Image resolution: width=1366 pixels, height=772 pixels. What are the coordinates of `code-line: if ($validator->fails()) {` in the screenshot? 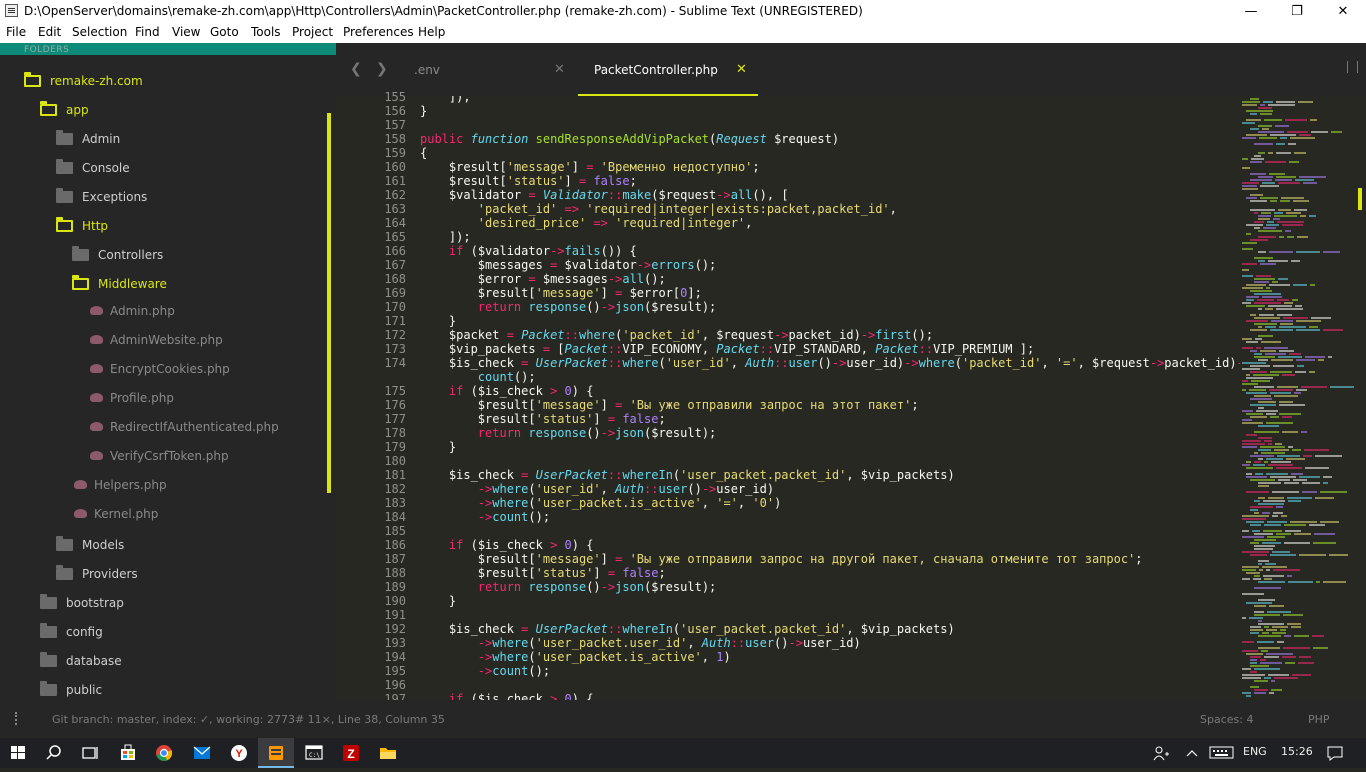 It's located at (528, 251).